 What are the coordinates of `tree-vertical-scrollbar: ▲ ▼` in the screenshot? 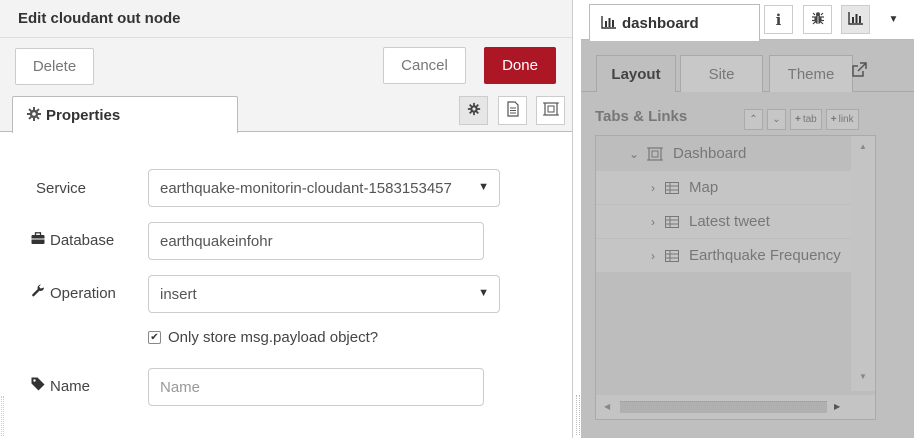 It's located at (863, 263).